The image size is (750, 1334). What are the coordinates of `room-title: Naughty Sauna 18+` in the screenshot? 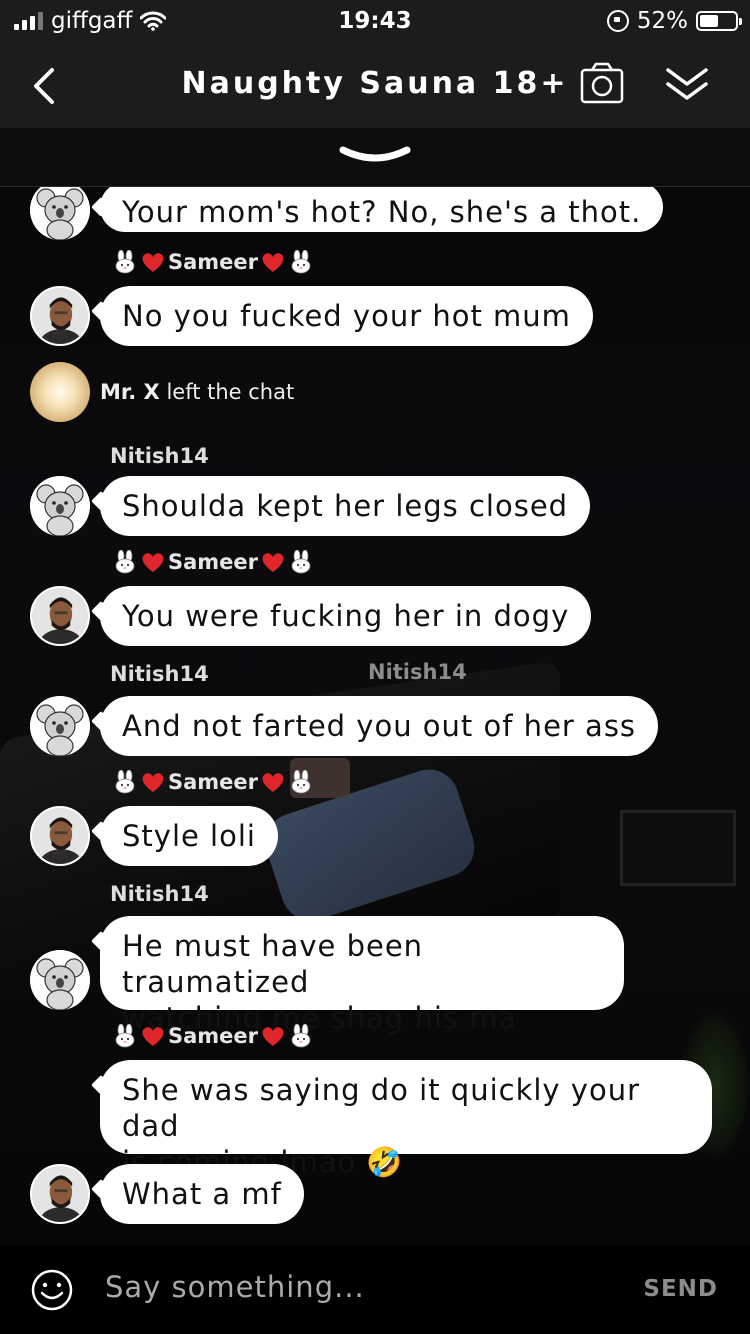 It's located at (375, 83).